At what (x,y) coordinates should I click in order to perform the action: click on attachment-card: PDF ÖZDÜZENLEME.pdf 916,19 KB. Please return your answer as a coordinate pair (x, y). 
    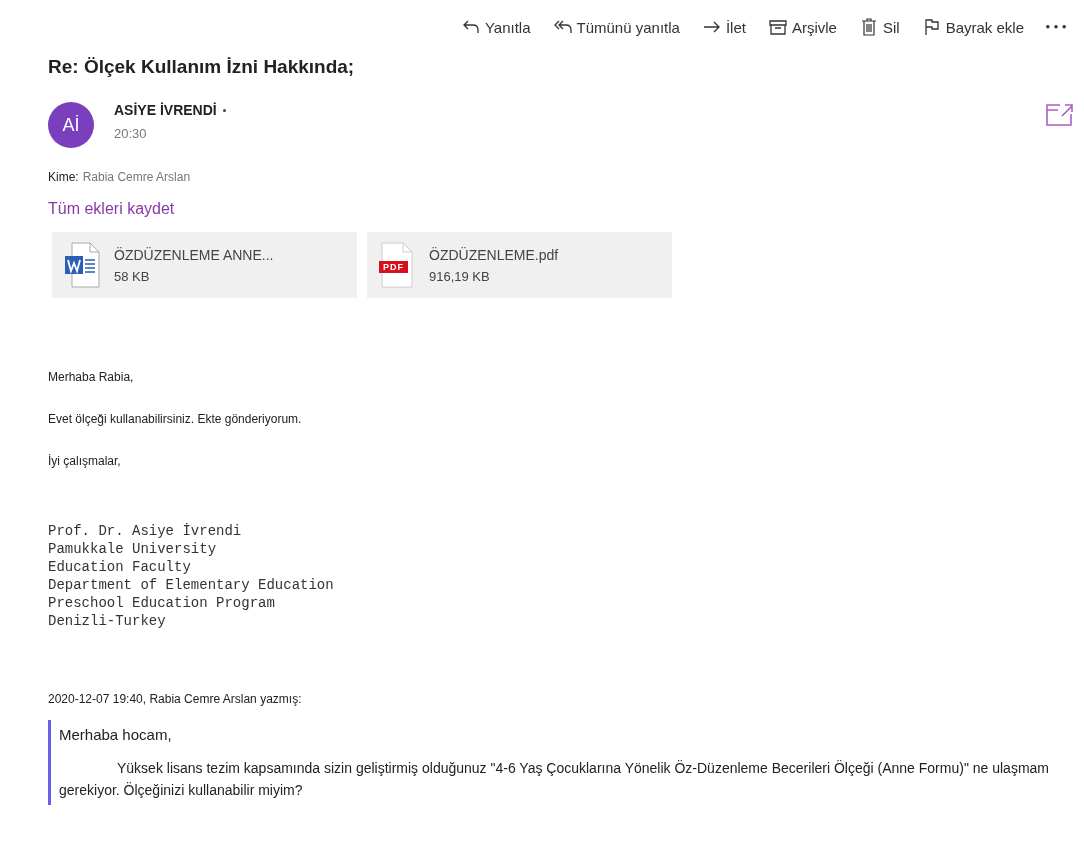
    Looking at the image, I should click on (519, 265).